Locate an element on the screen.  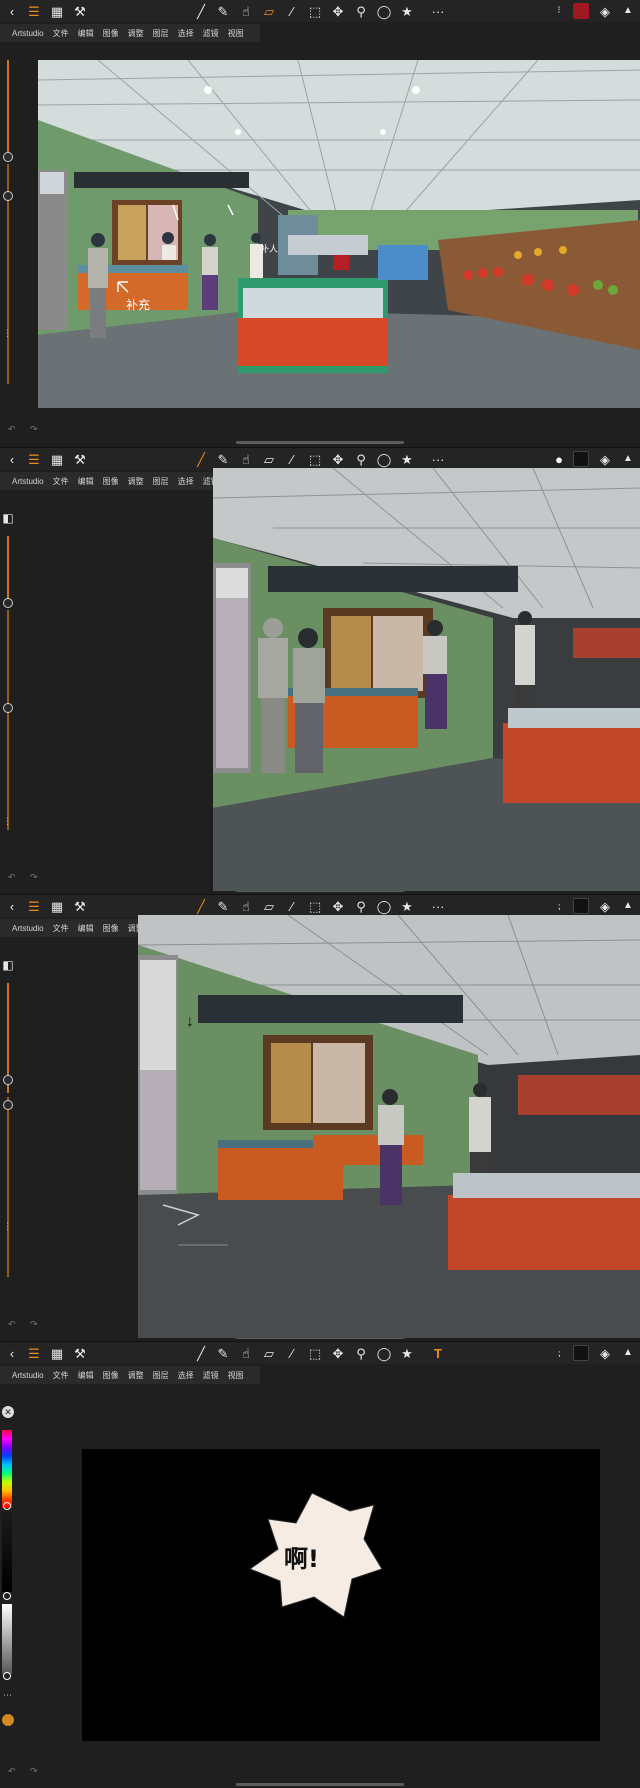
close-icon: ✕ is located at coordinates (8, 1412).